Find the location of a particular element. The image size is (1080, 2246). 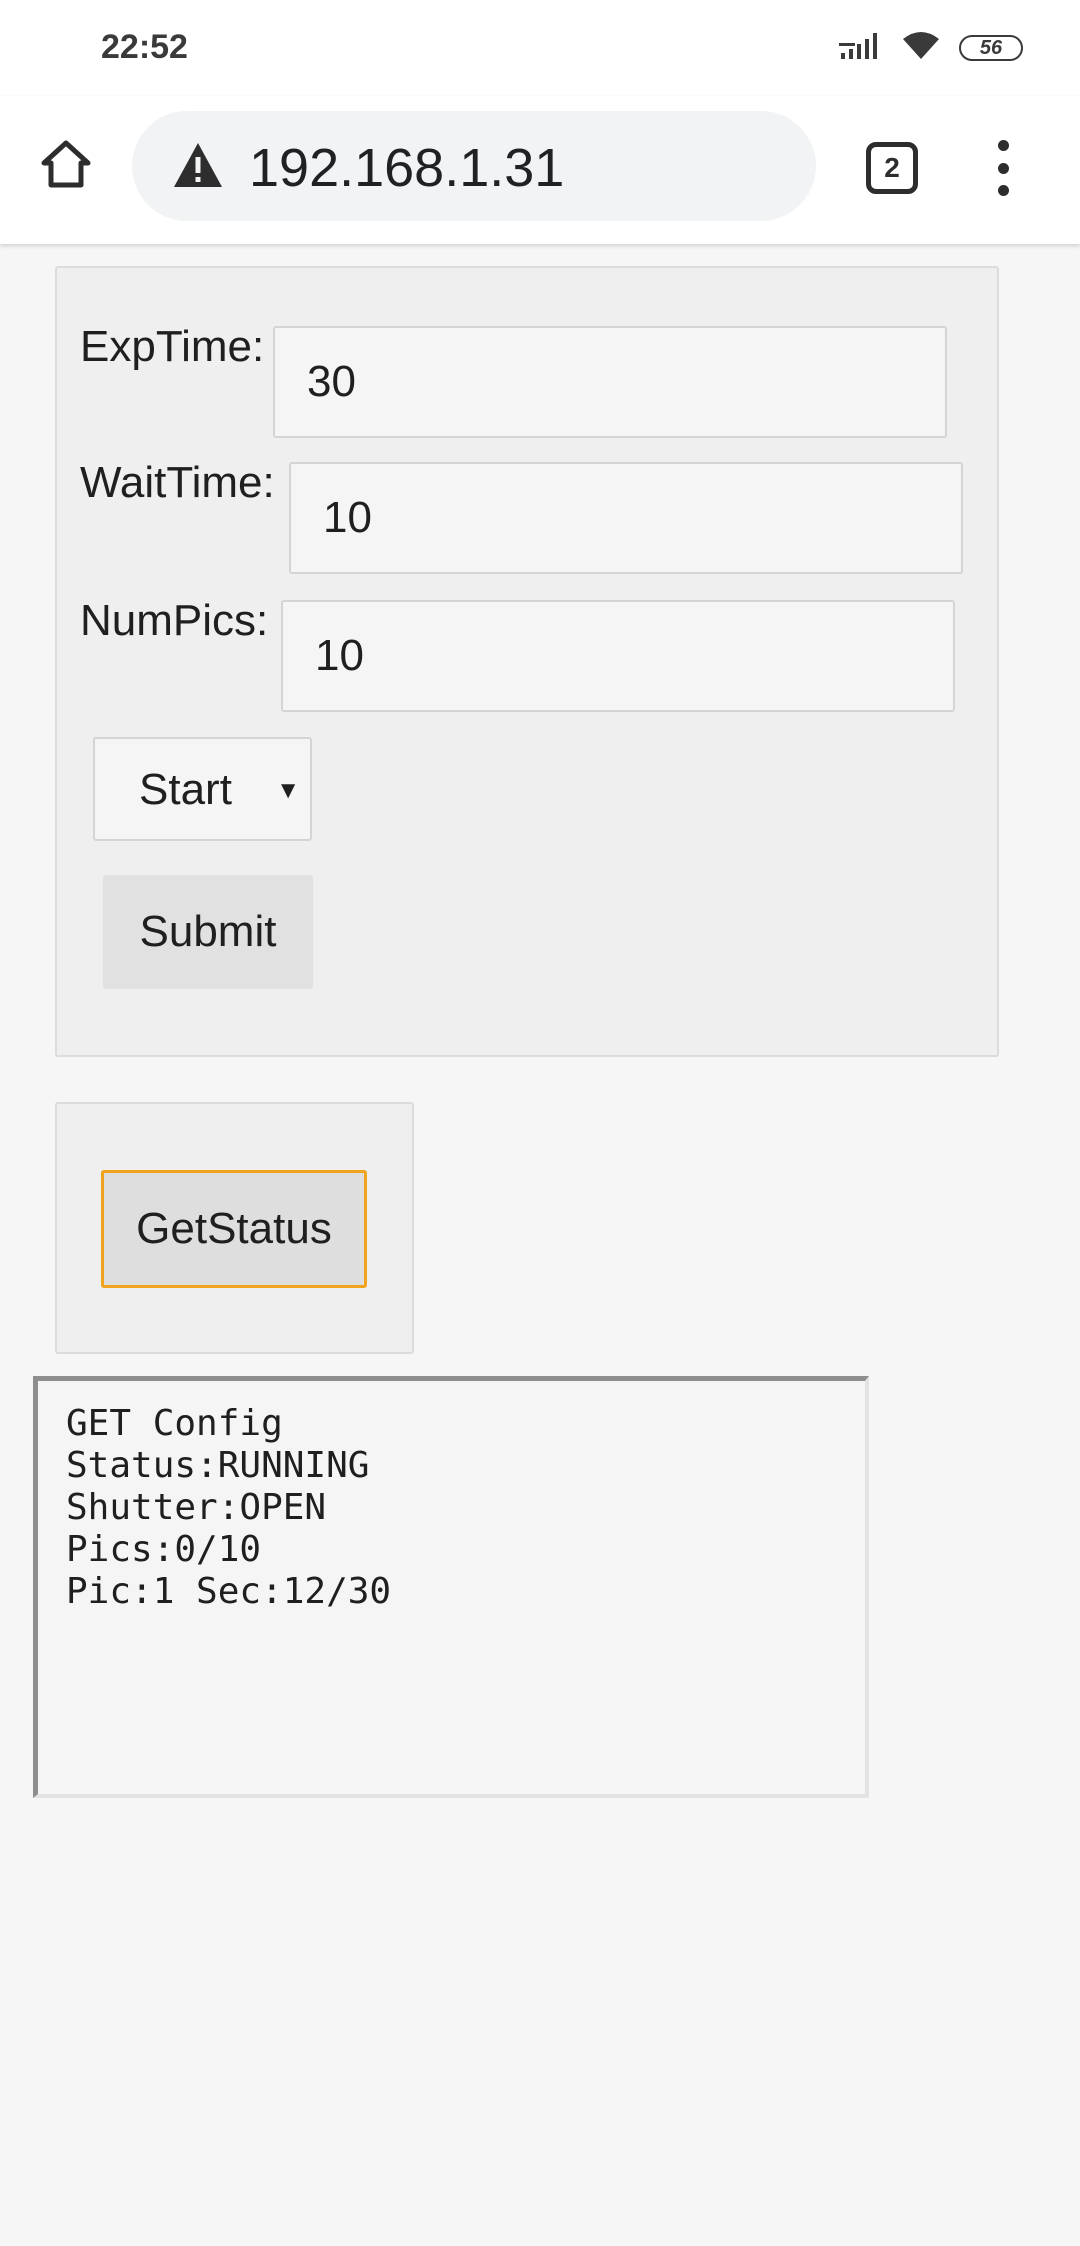

wait-time-input is located at coordinates (626, 518).